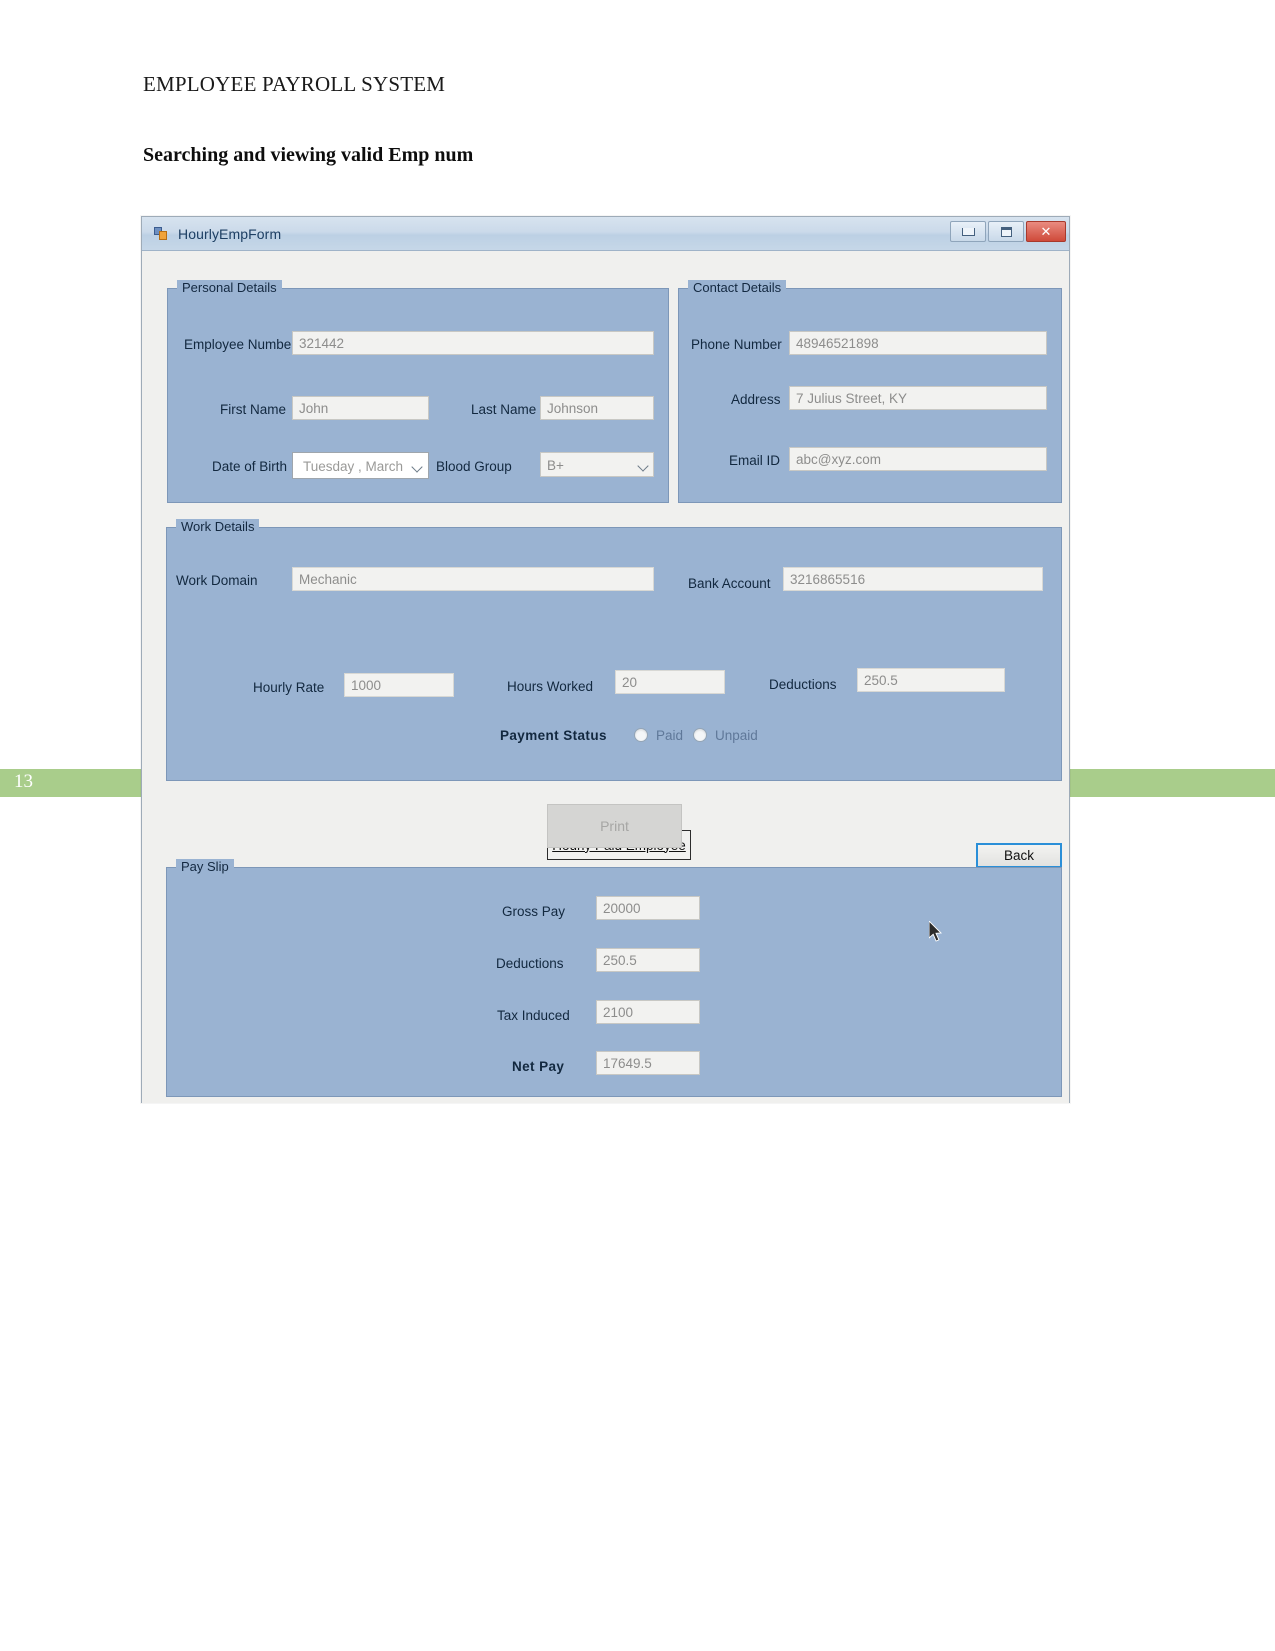 This screenshot has width=1275, height=1651. Describe the element at coordinates (605, 234) in the screenshot. I see `window-titlebar: HourlyEmpForm ✕` at that location.